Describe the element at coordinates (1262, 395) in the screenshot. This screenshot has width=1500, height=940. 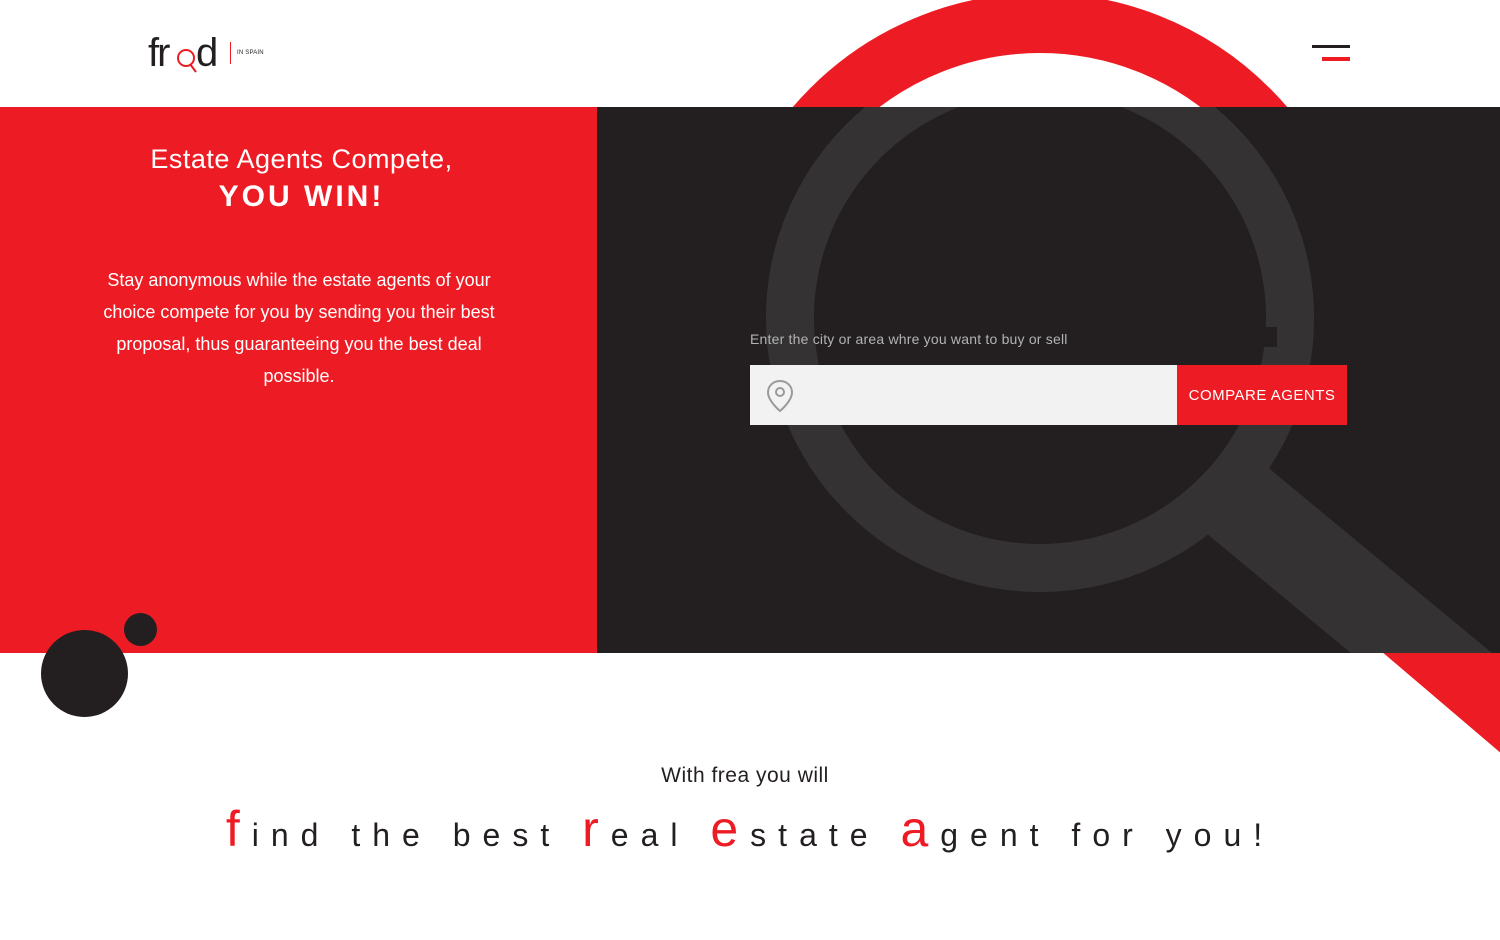
I see `compare-agents-button: COMPARE AGENTS` at that location.